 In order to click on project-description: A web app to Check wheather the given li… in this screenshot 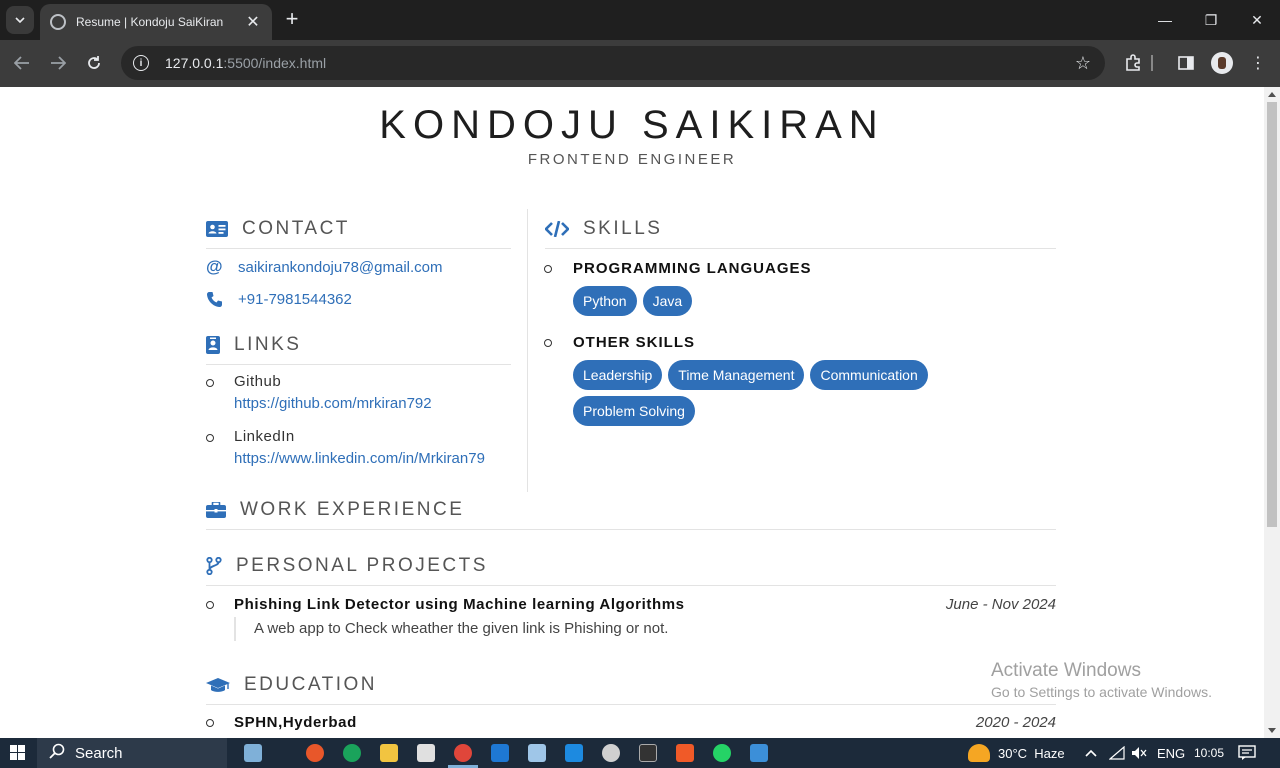, I will do `click(451, 629)`.